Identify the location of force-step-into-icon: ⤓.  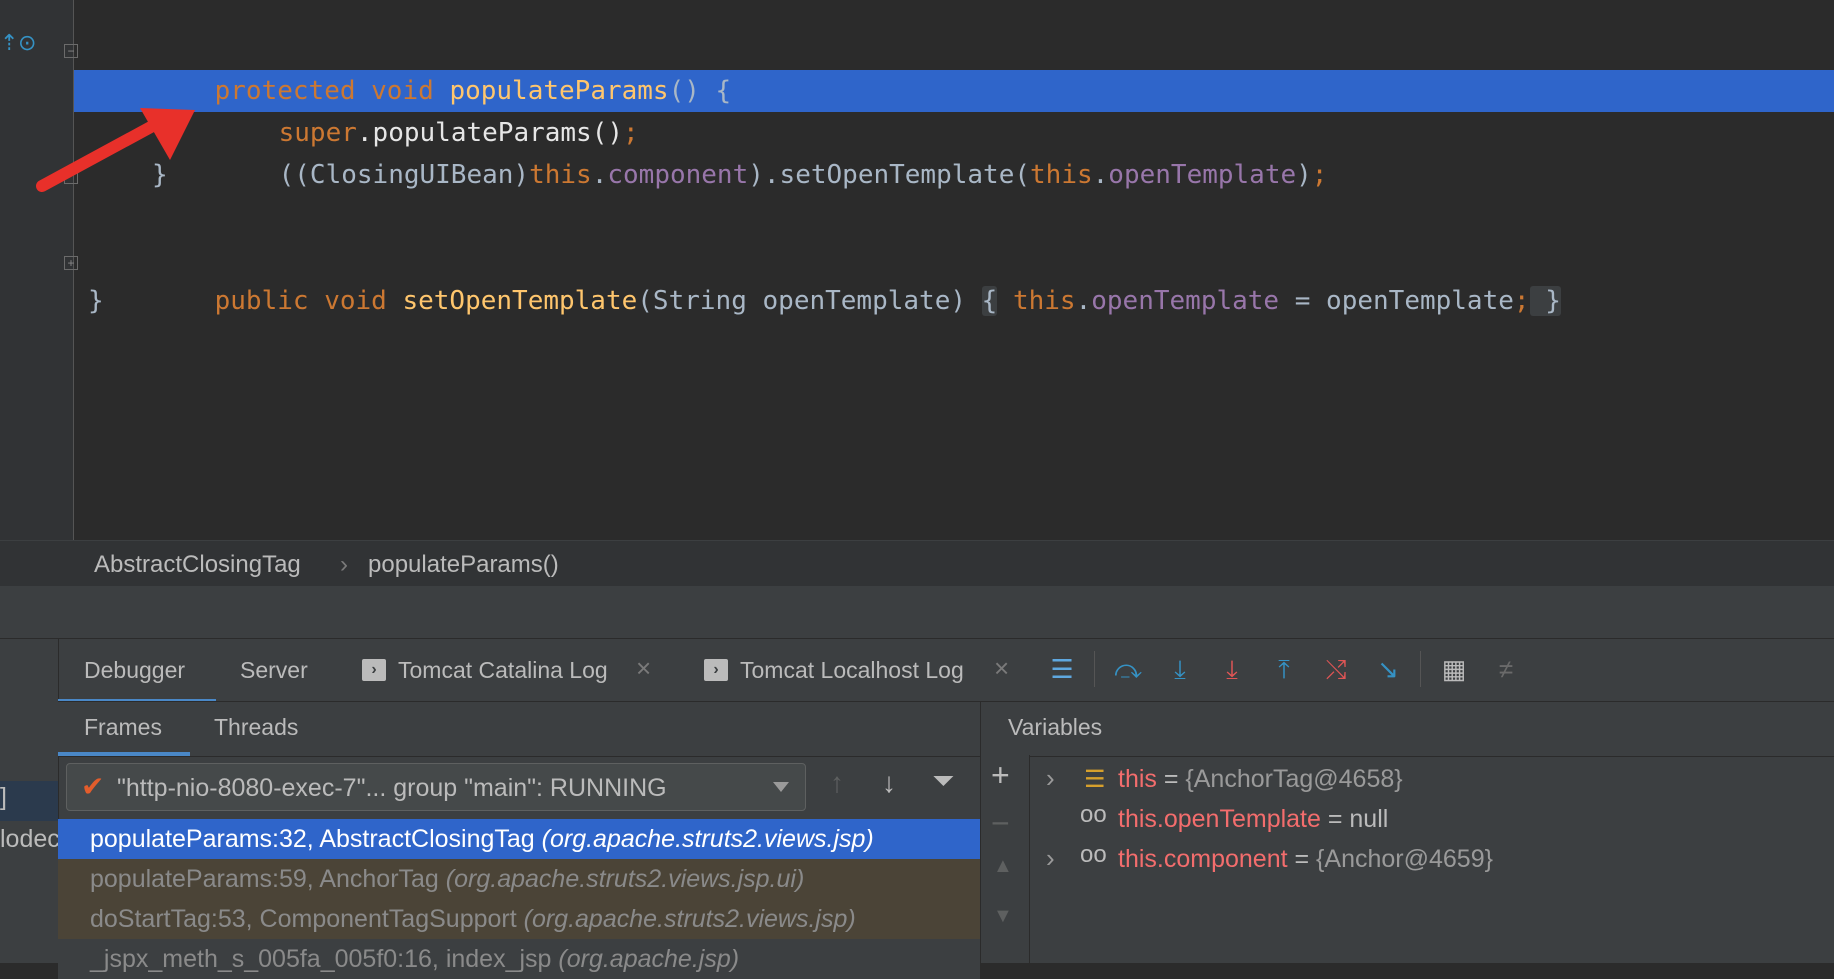
(1232, 669).